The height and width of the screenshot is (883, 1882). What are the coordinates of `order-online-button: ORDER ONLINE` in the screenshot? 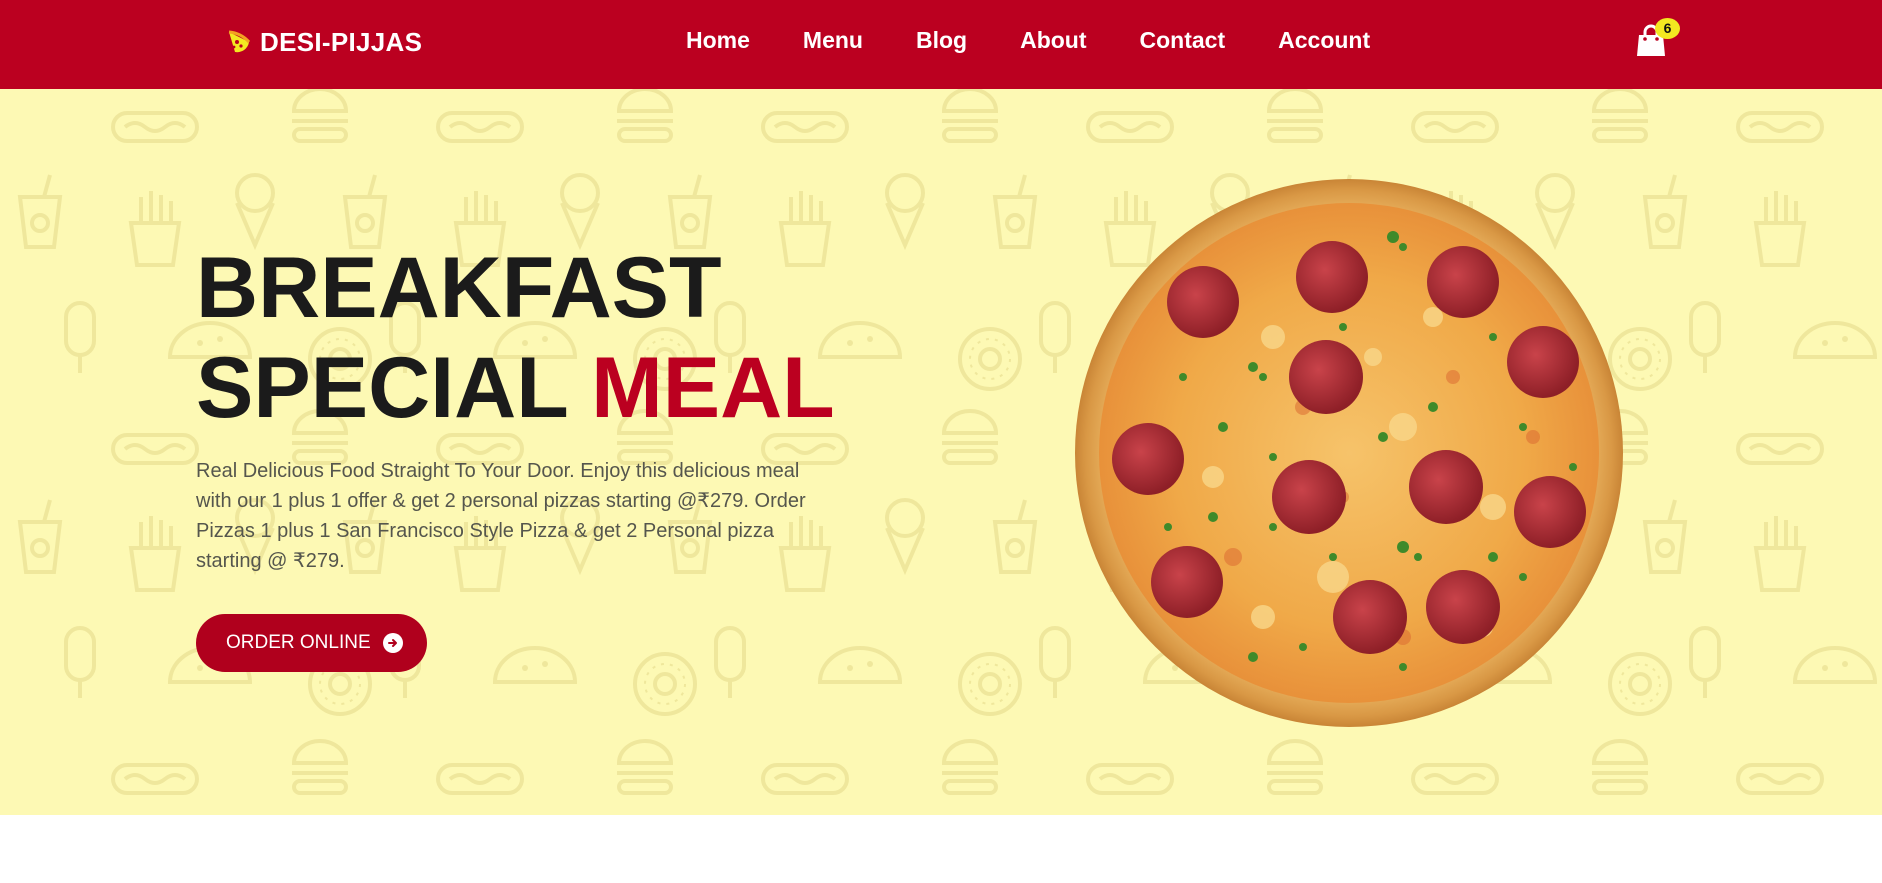 It's located at (311, 643).